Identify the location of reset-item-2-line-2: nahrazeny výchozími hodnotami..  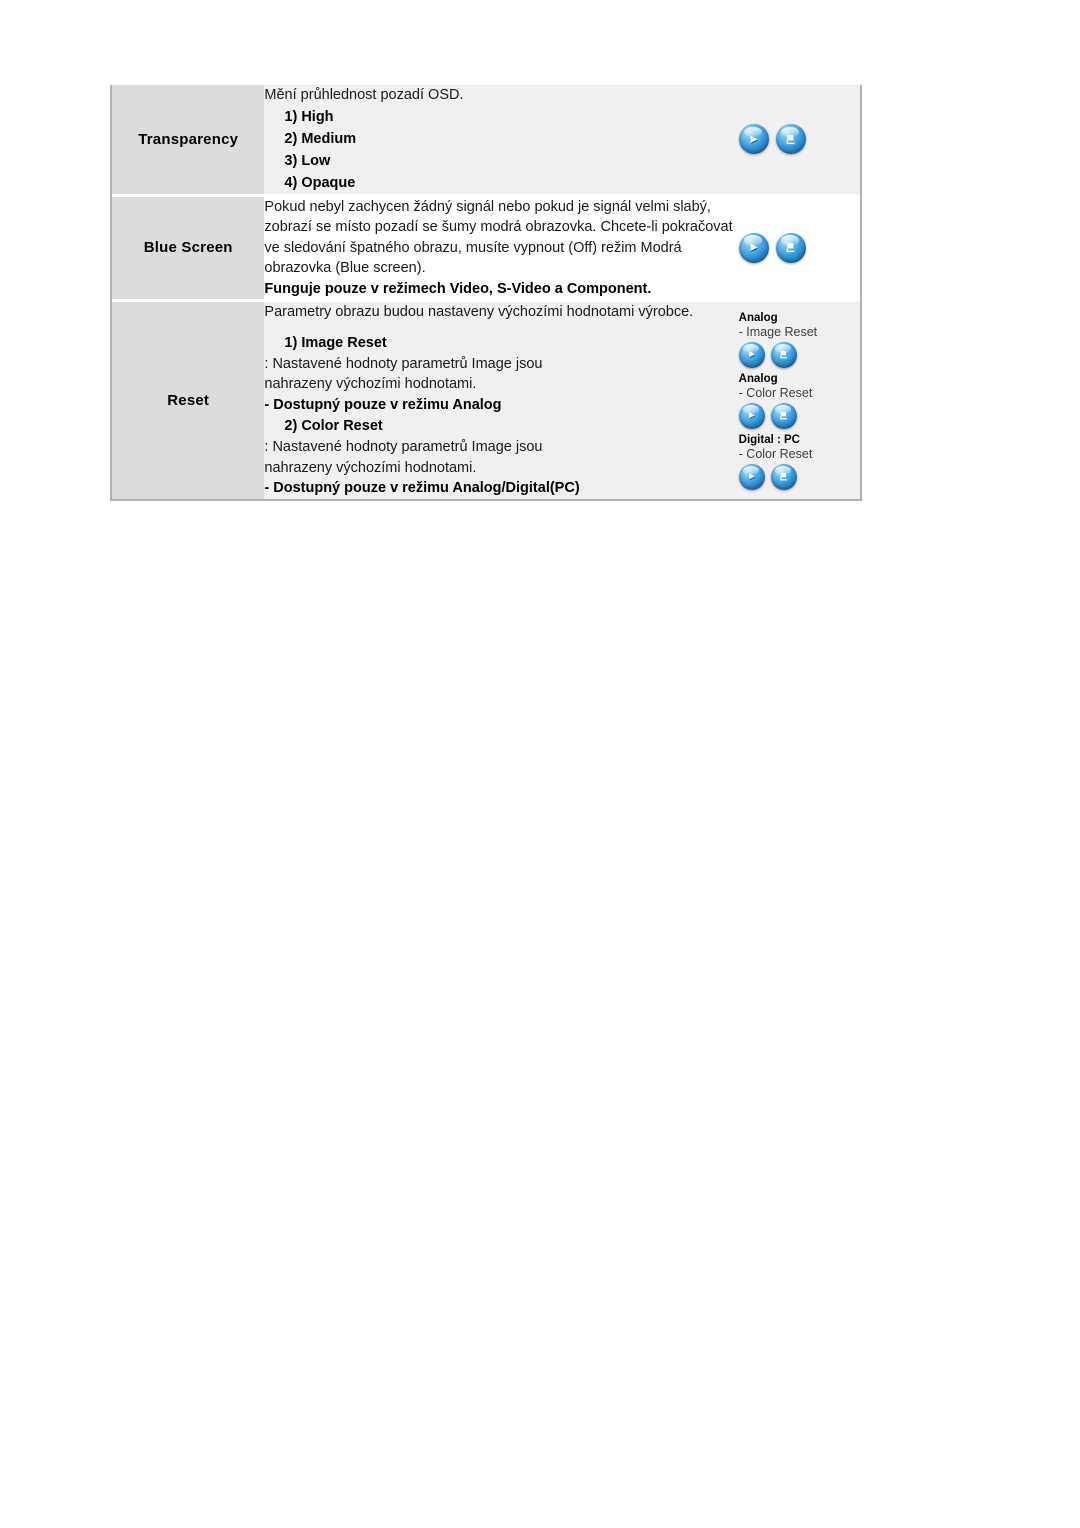
(370, 467).